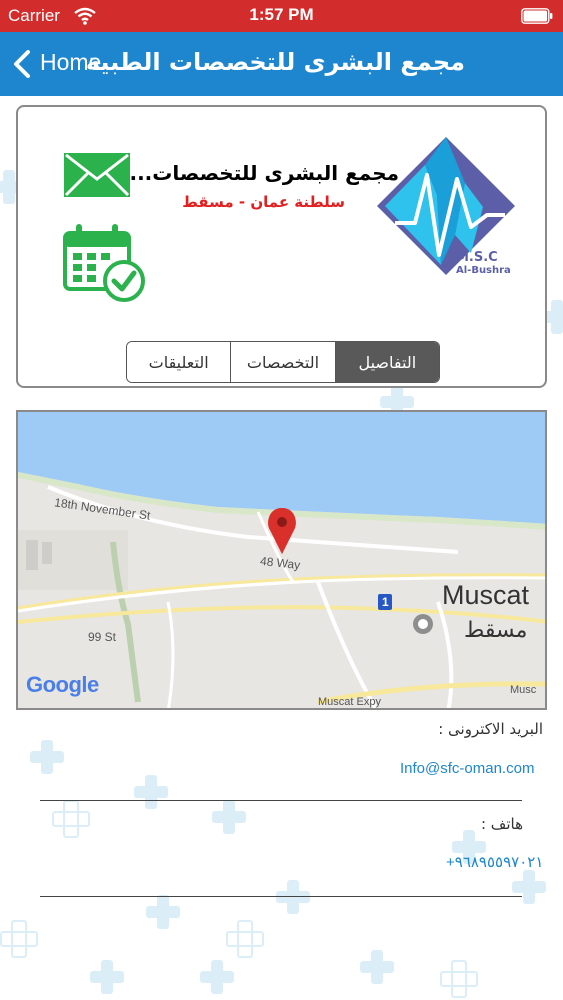  What do you see at coordinates (263, 202) in the screenshot?
I see `clinic-location: سلطنة عمان - مسقط` at bounding box center [263, 202].